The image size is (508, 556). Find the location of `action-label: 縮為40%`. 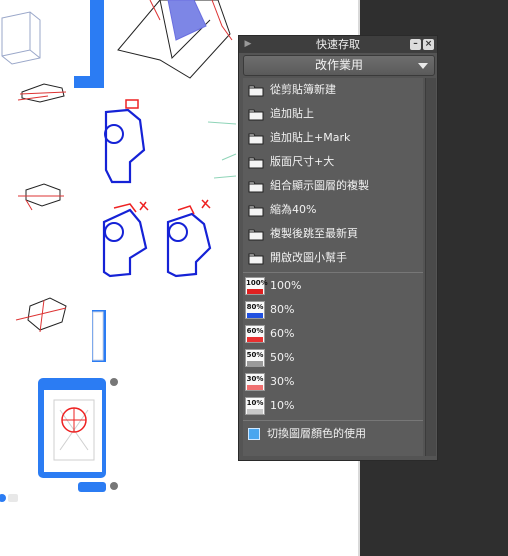

action-label: 縮為40% is located at coordinates (293, 209).